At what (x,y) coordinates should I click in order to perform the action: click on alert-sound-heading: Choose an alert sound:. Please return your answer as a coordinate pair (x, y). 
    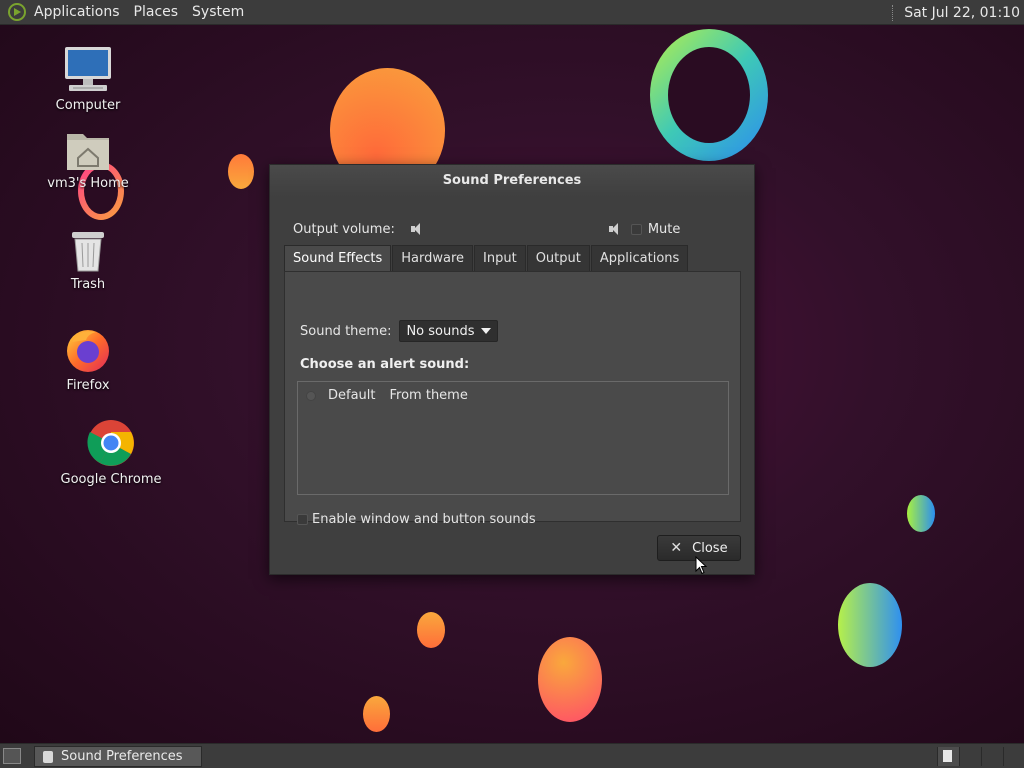
    Looking at the image, I should click on (385, 364).